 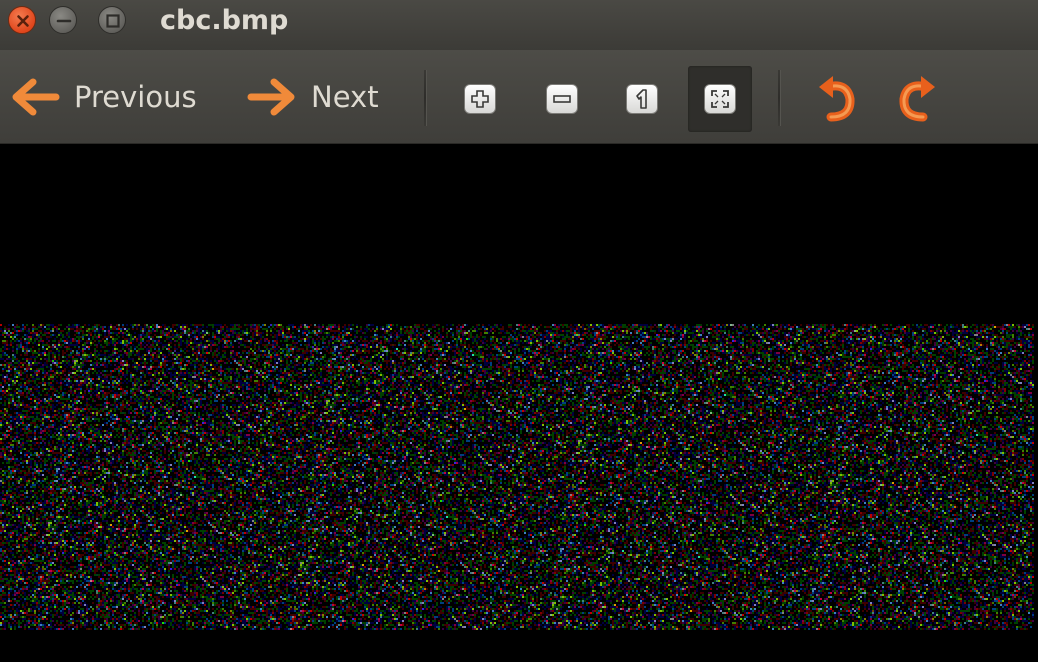 I want to click on title-bar: cbc.bmp, so click(x=519, y=25).